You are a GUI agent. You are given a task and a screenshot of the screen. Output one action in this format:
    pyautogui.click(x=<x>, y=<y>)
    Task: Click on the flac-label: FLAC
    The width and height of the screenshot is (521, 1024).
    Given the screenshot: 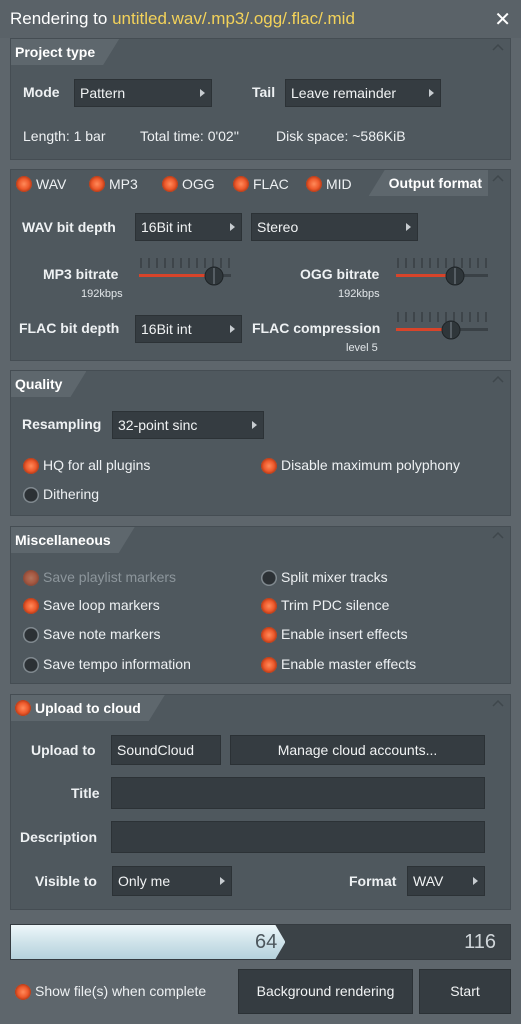 What is the action you would take?
    pyautogui.click(x=271, y=184)
    